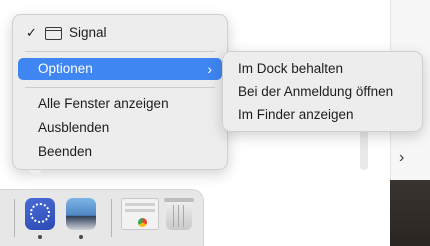  I want to click on menu-item-quit: Beenden, so click(120, 152).